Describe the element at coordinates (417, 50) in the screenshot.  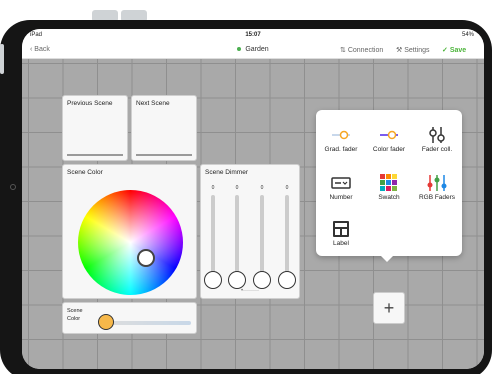
I see `settings-label: Settings` at that location.